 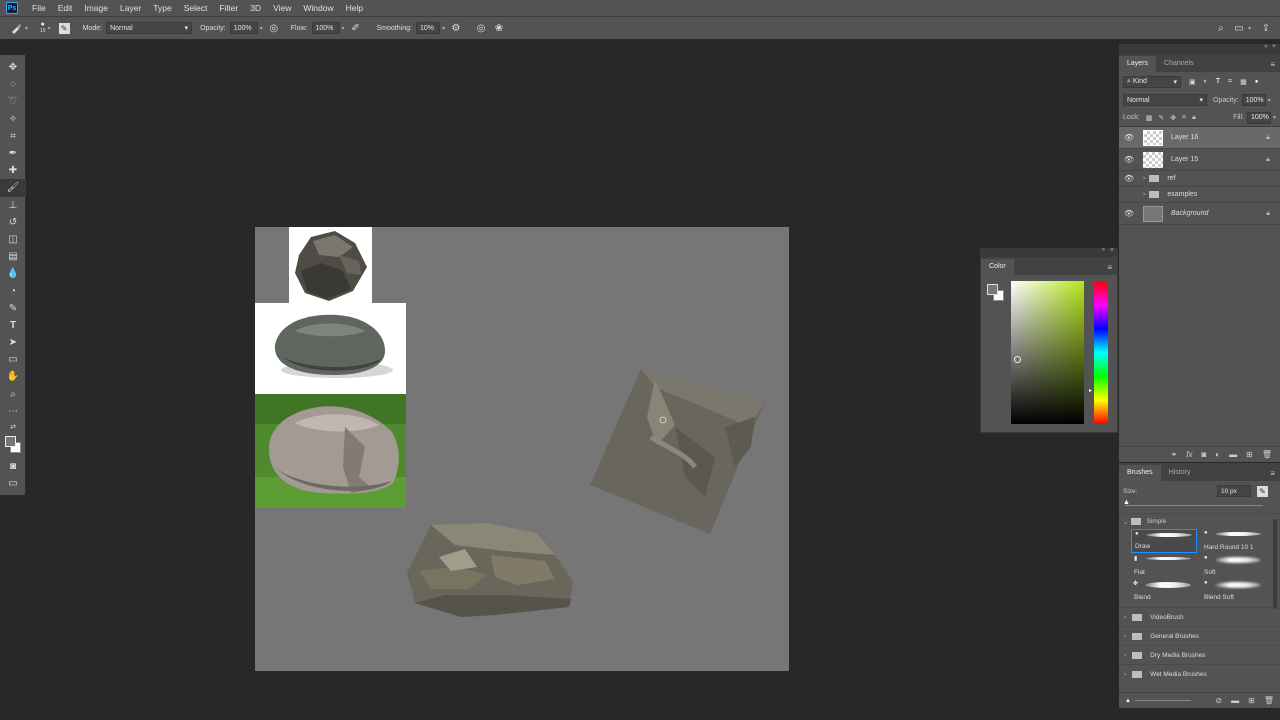 What do you see at coordinates (1199, 654) in the screenshot?
I see `brush-group-dry-media: › Dry Media Brushes` at bounding box center [1199, 654].